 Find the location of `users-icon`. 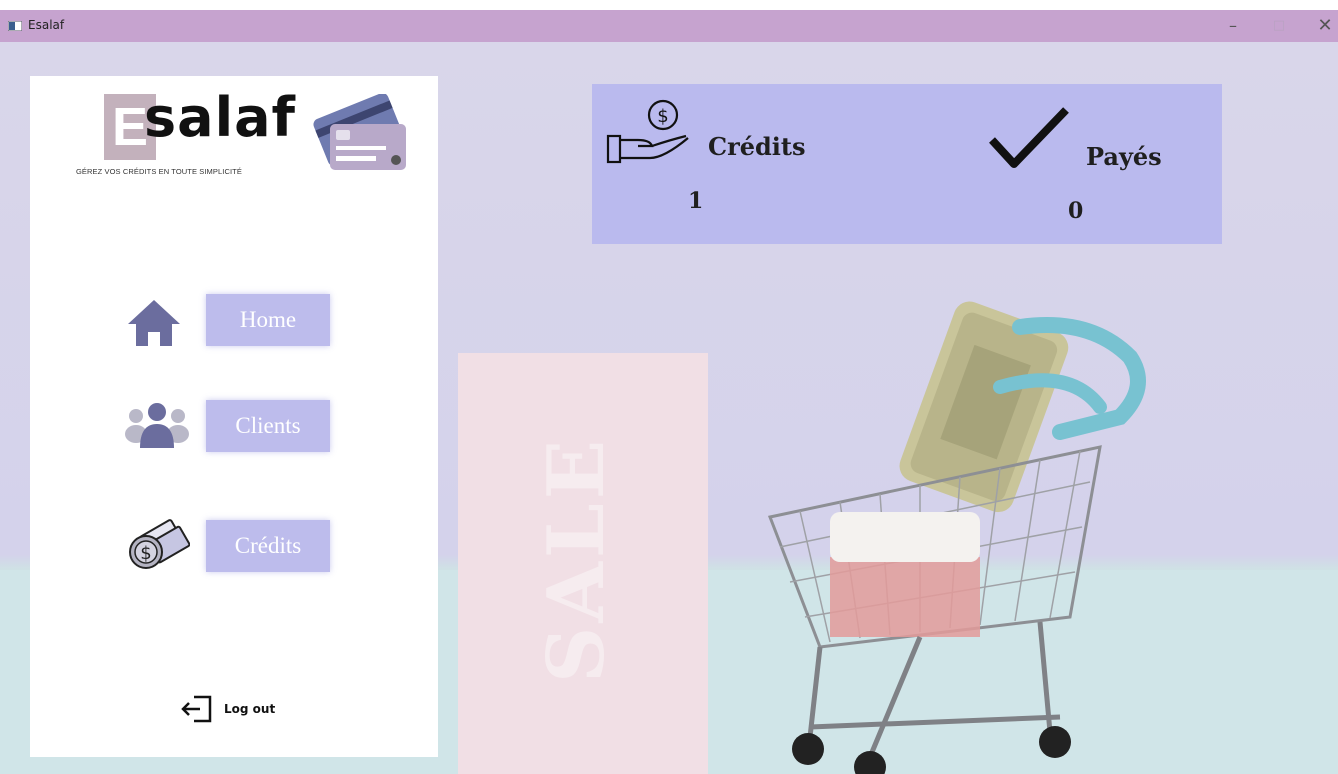

users-icon is located at coordinates (157, 426).